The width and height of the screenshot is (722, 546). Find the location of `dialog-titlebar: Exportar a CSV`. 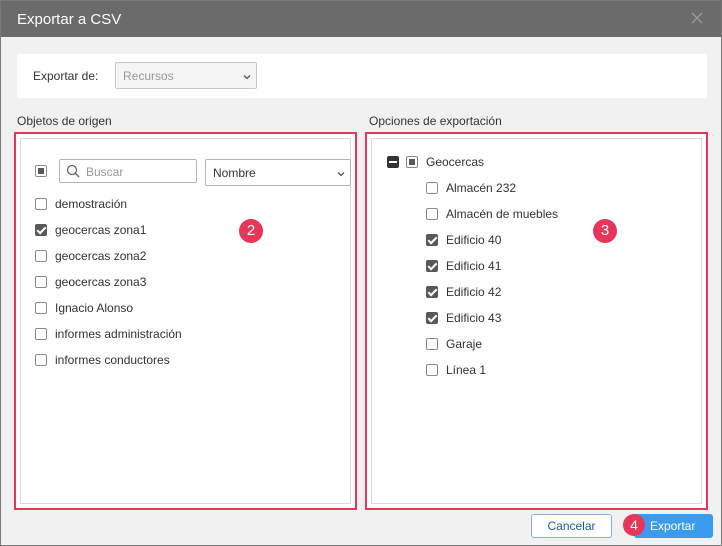

dialog-titlebar: Exportar a CSV is located at coordinates (361, 19).